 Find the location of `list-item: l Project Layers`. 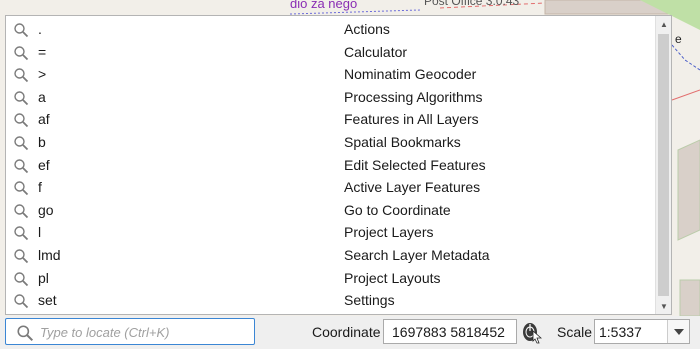

list-item: l Project Layers is located at coordinates (331, 232).